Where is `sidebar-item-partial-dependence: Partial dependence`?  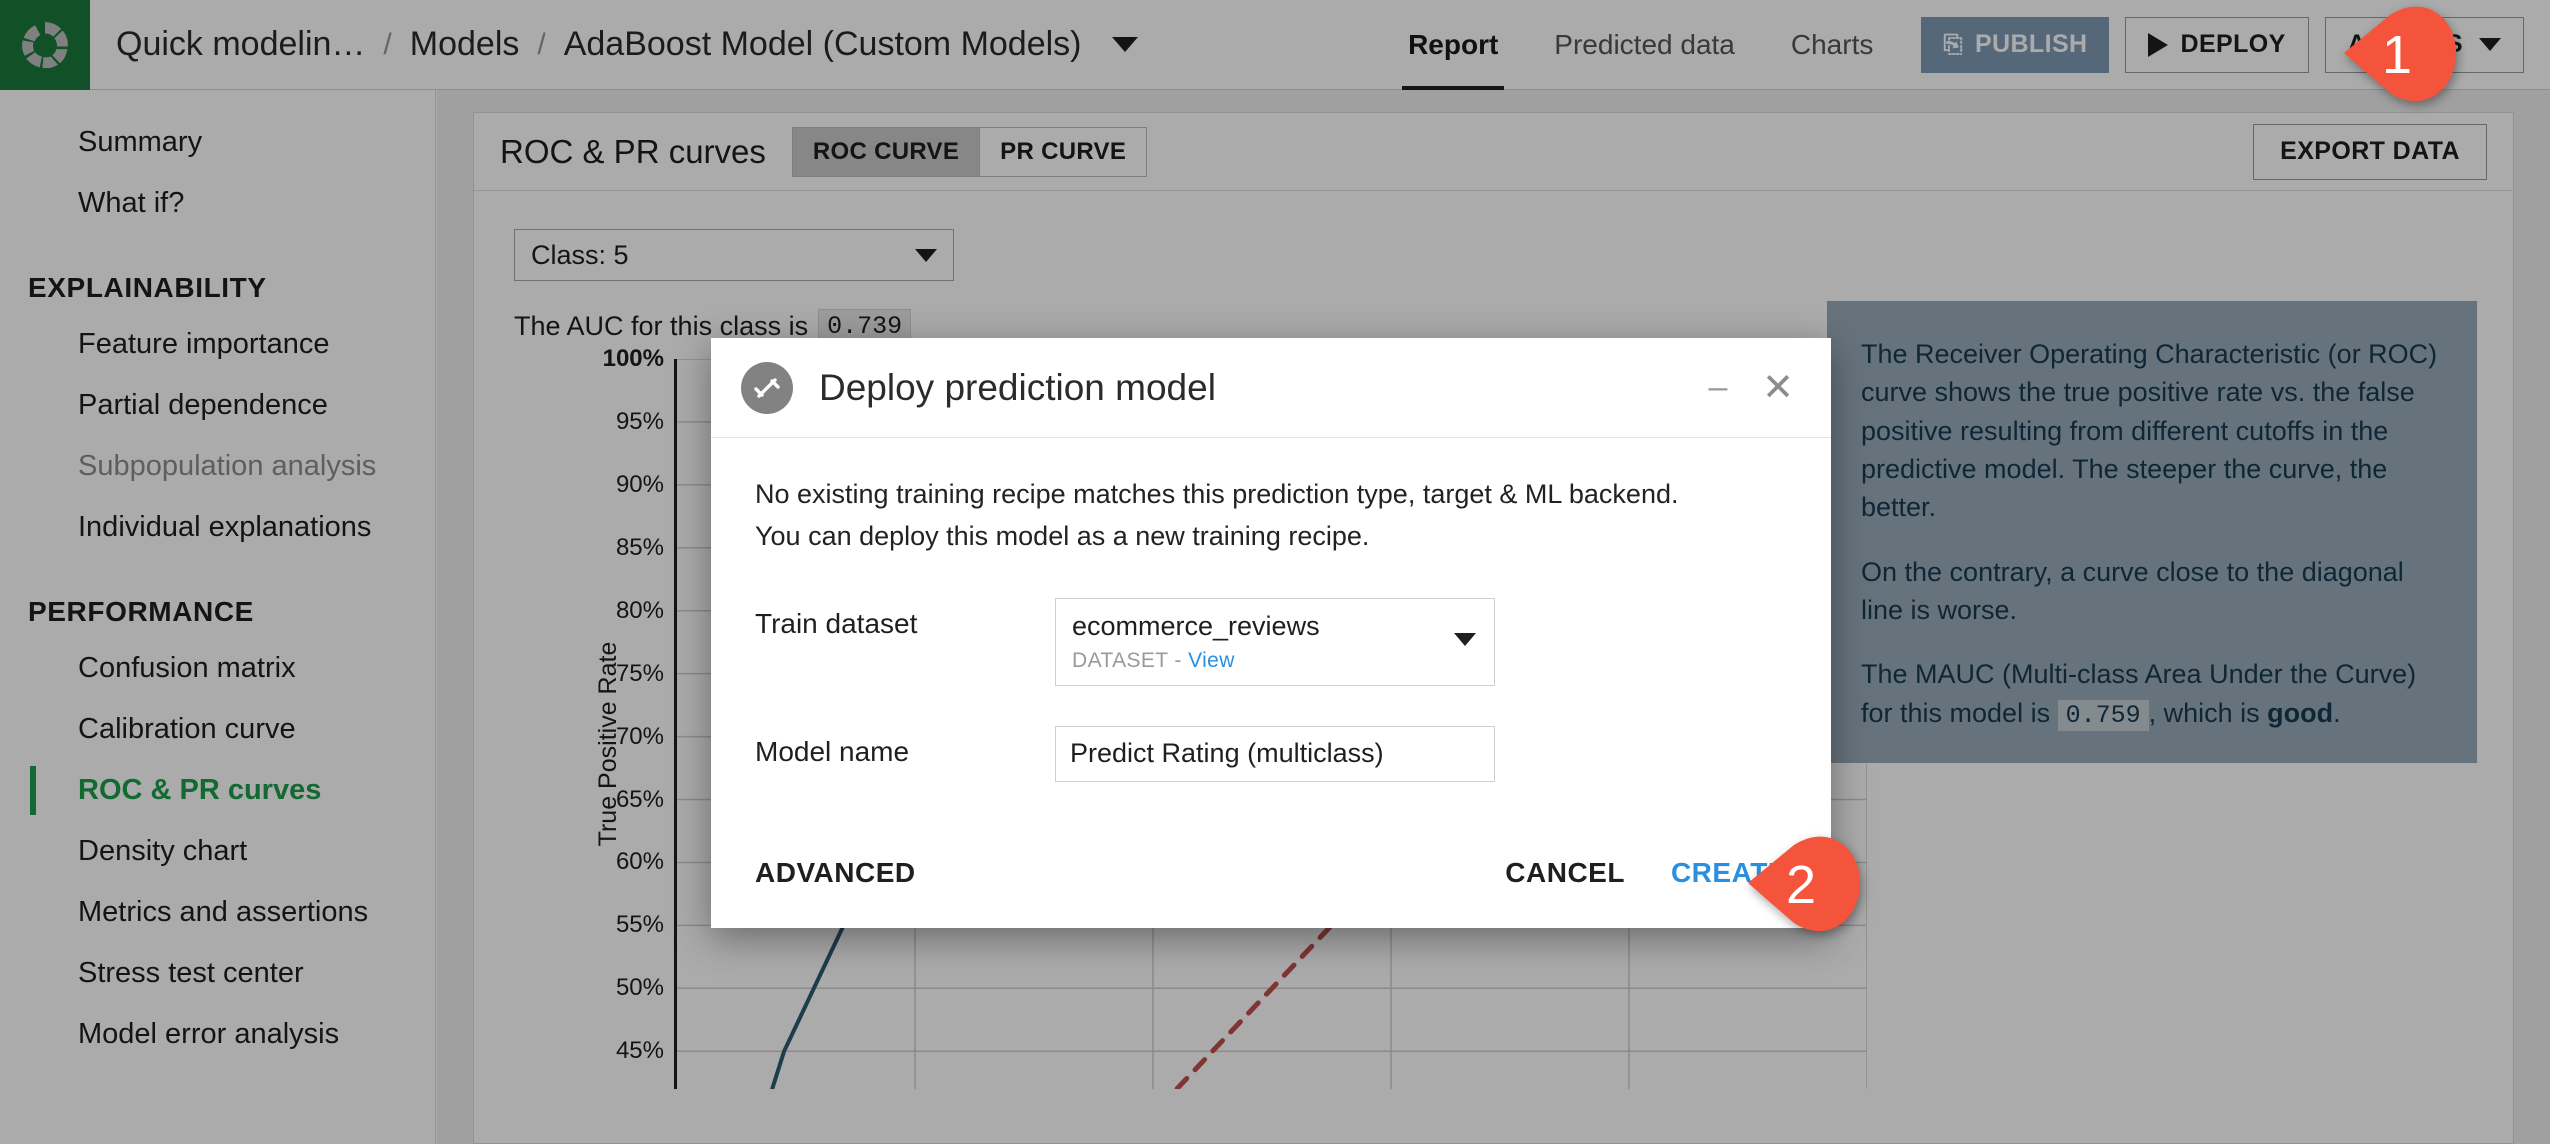 sidebar-item-partial-dependence: Partial dependence is located at coordinates (217, 405).